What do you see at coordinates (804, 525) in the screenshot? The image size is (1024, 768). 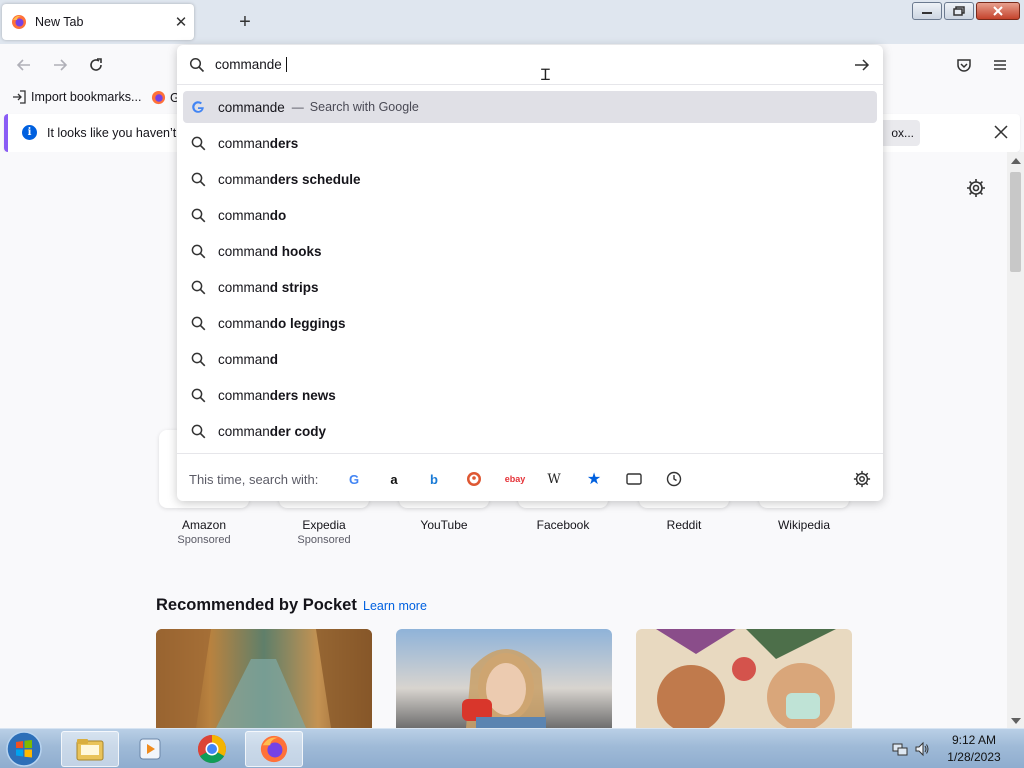 I see `top-site-name: Wikipedia` at bounding box center [804, 525].